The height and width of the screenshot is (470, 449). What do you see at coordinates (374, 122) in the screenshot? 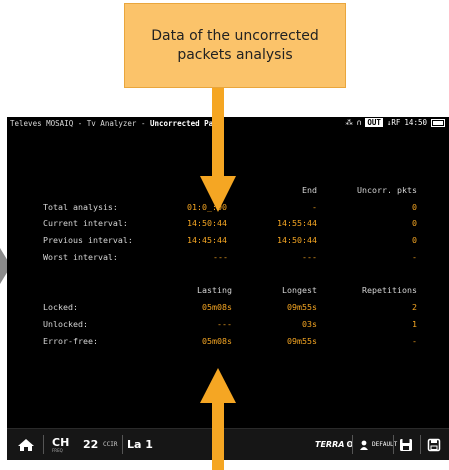
I see `out-badge: OUT` at bounding box center [374, 122].